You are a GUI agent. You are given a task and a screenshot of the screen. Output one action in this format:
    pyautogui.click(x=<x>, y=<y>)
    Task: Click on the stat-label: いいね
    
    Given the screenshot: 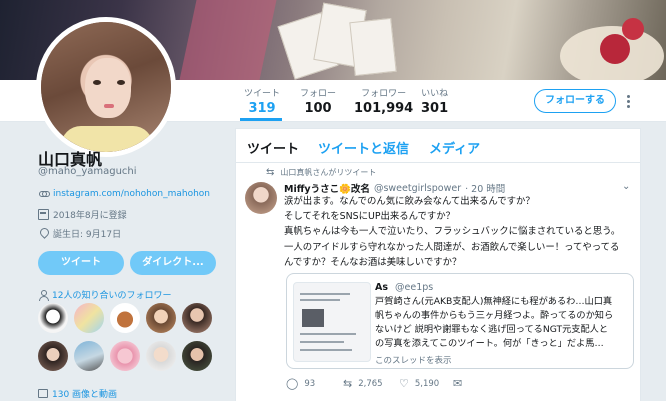 What is the action you would take?
    pyautogui.click(x=435, y=94)
    